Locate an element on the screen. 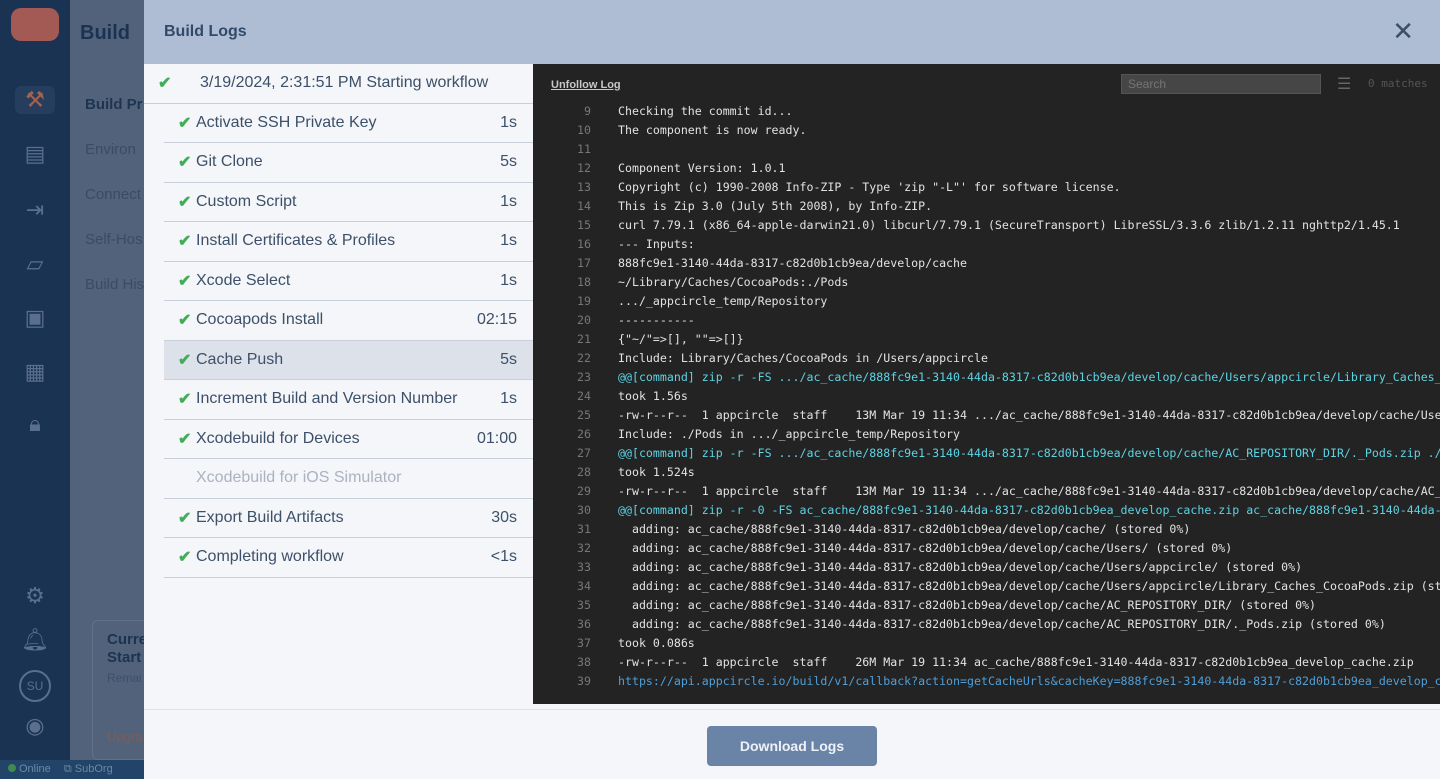  line-number: 9 is located at coordinates (587, 111).